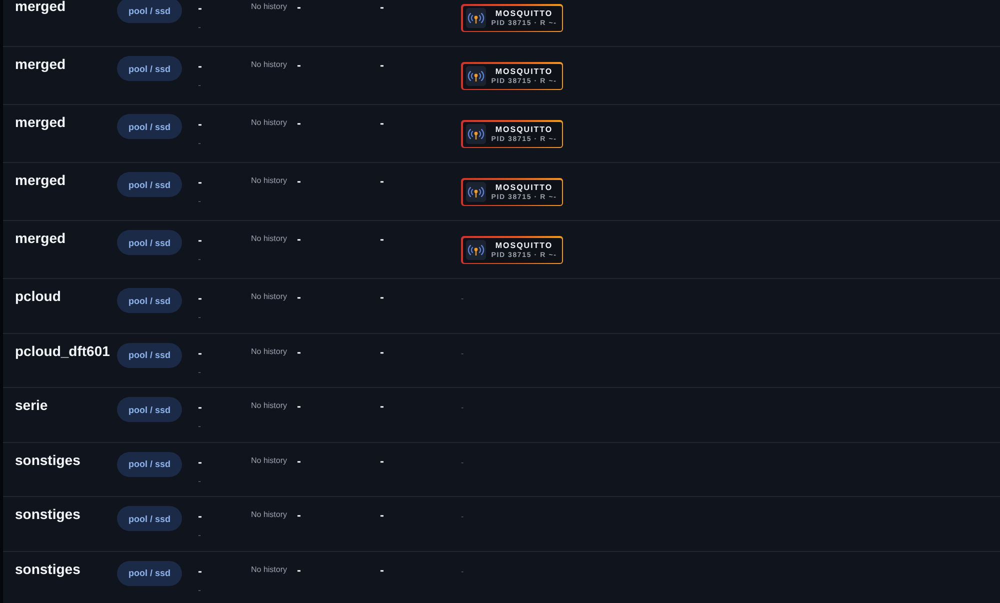 Image resolution: width=1000 pixels, height=603 pixels. What do you see at coordinates (501, 361) in the screenshot?
I see `table-row: pcloud_dft601 pool / ssd - - No history - - -` at bounding box center [501, 361].